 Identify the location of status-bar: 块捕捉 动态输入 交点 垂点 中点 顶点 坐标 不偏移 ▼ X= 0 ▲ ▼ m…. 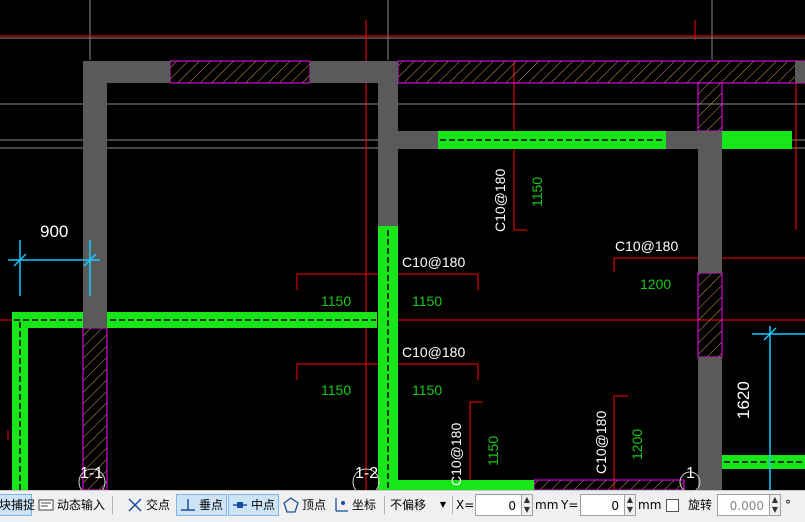
(402, 506).